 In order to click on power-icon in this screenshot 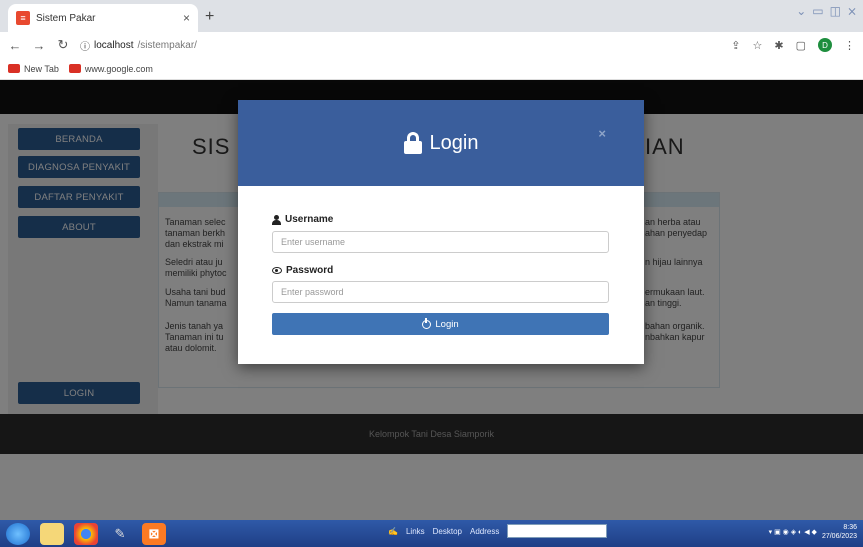, I will do `click(427, 323)`.